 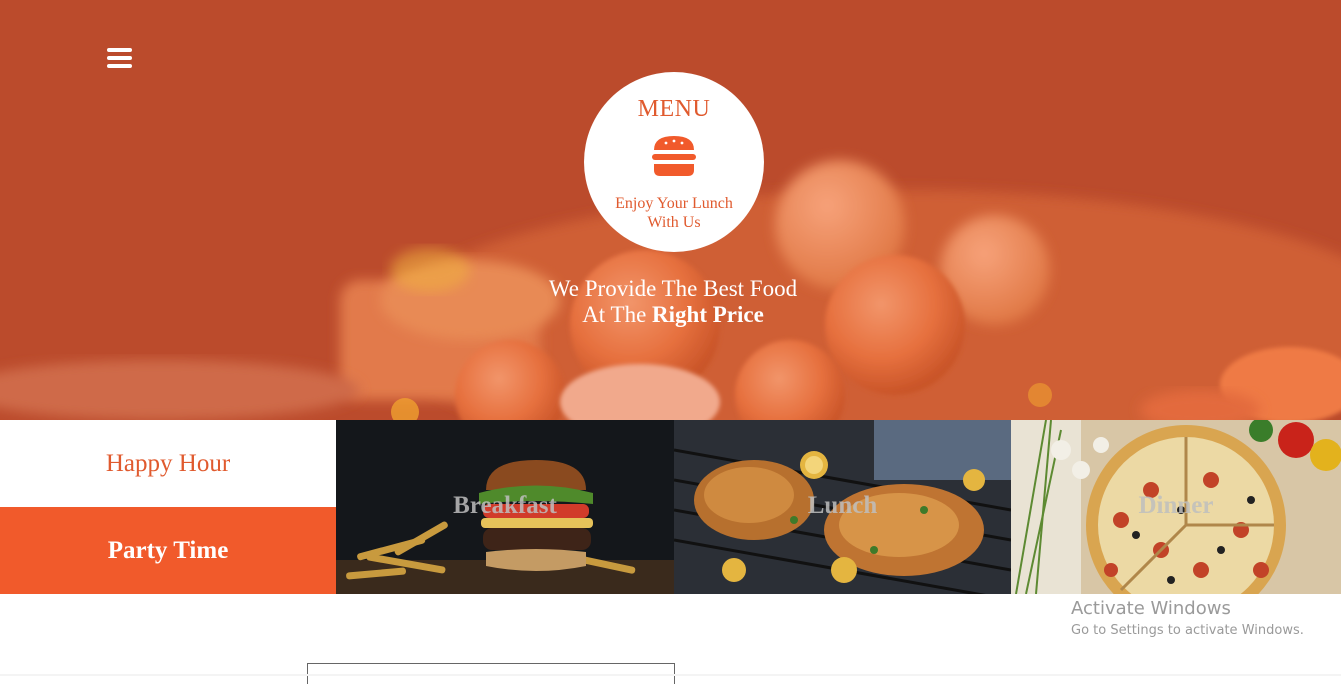 I want to click on logo-title: MENU, so click(x=674, y=109).